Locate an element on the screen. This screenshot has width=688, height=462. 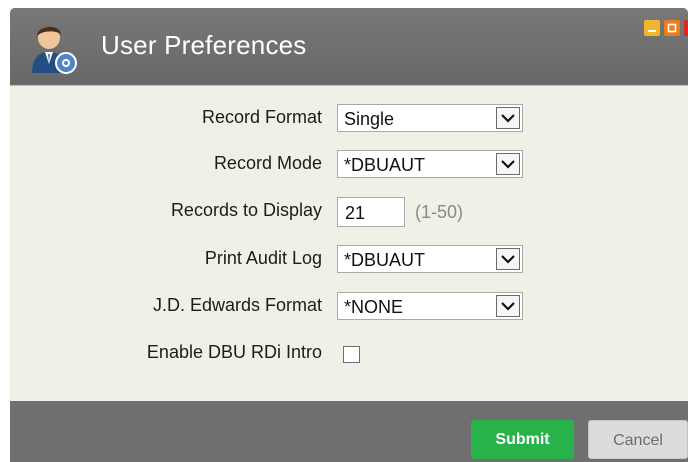
close-icon is located at coordinates (686, 28).